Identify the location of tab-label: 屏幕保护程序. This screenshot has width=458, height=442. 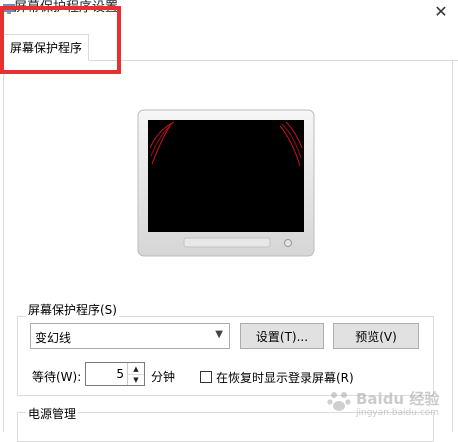
(45, 48).